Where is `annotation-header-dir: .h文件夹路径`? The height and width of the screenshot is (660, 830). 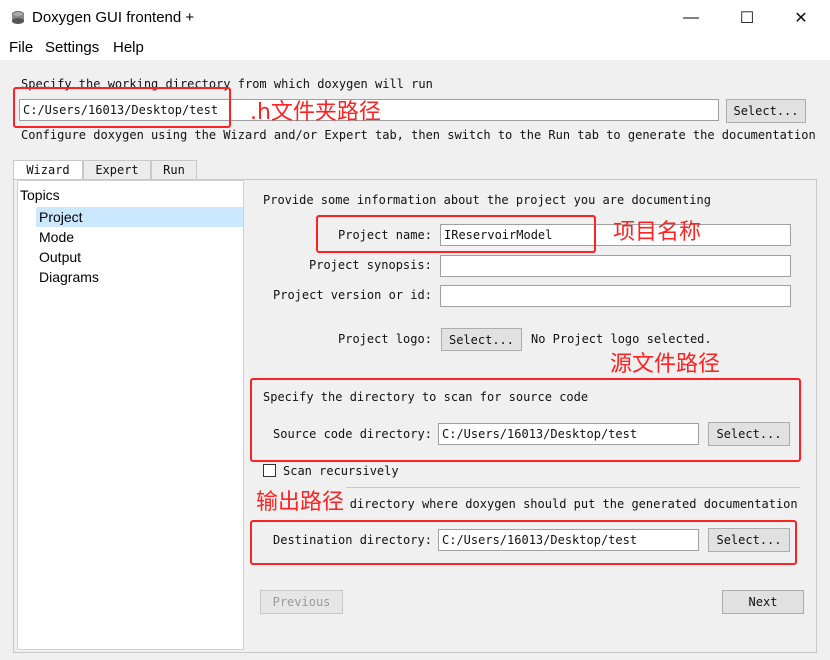
annotation-header-dir: .h文件夹路径 is located at coordinates (315, 112).